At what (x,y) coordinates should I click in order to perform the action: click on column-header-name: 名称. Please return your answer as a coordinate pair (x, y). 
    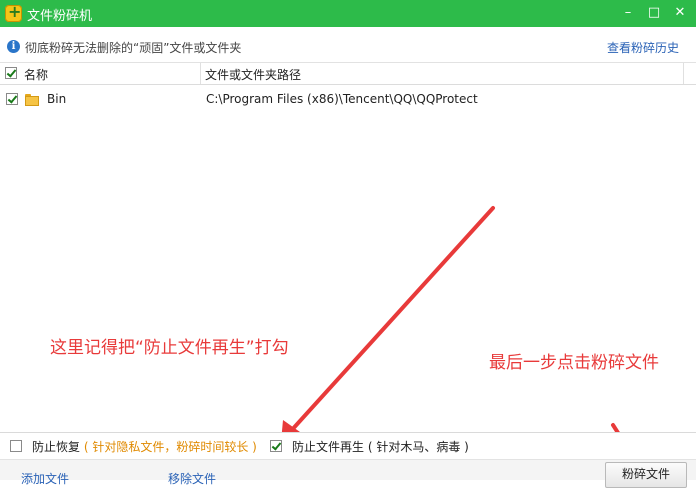
    Looking at the image, I should click on (36, 74).